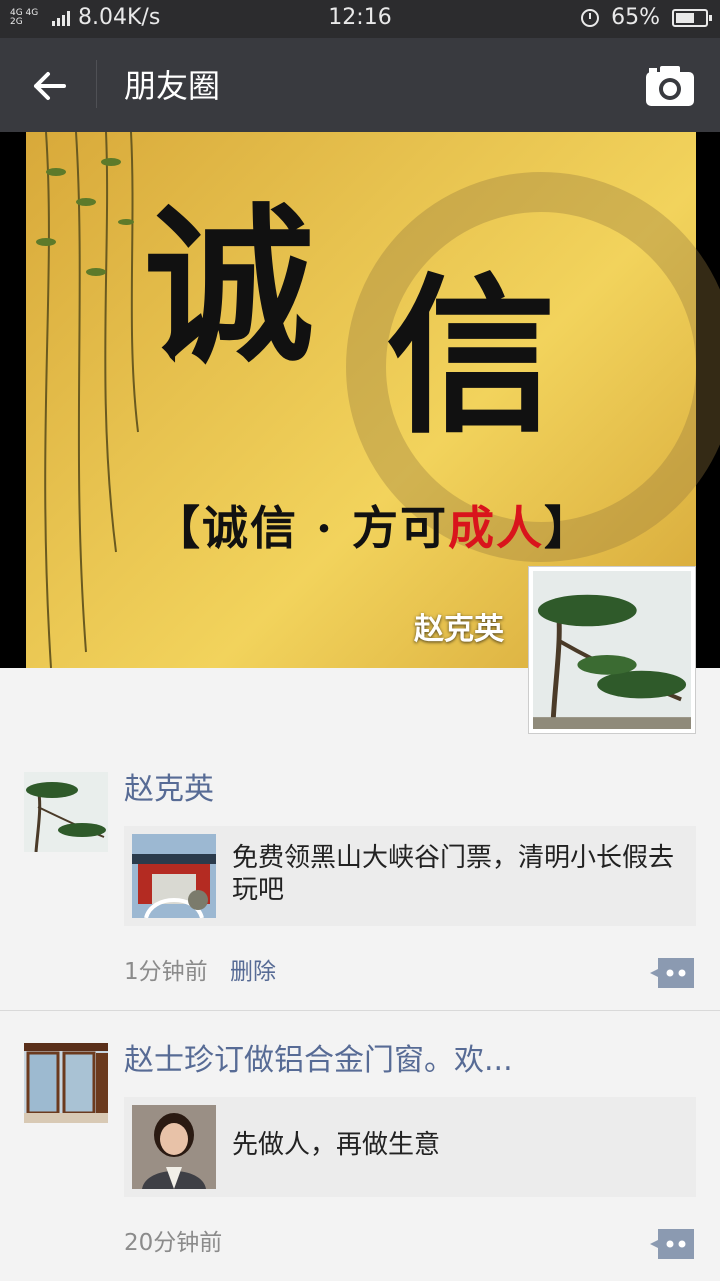 This screenshot has height=1281, width=720. I want to click on window-room-avatar-image, so click(66, 1083).